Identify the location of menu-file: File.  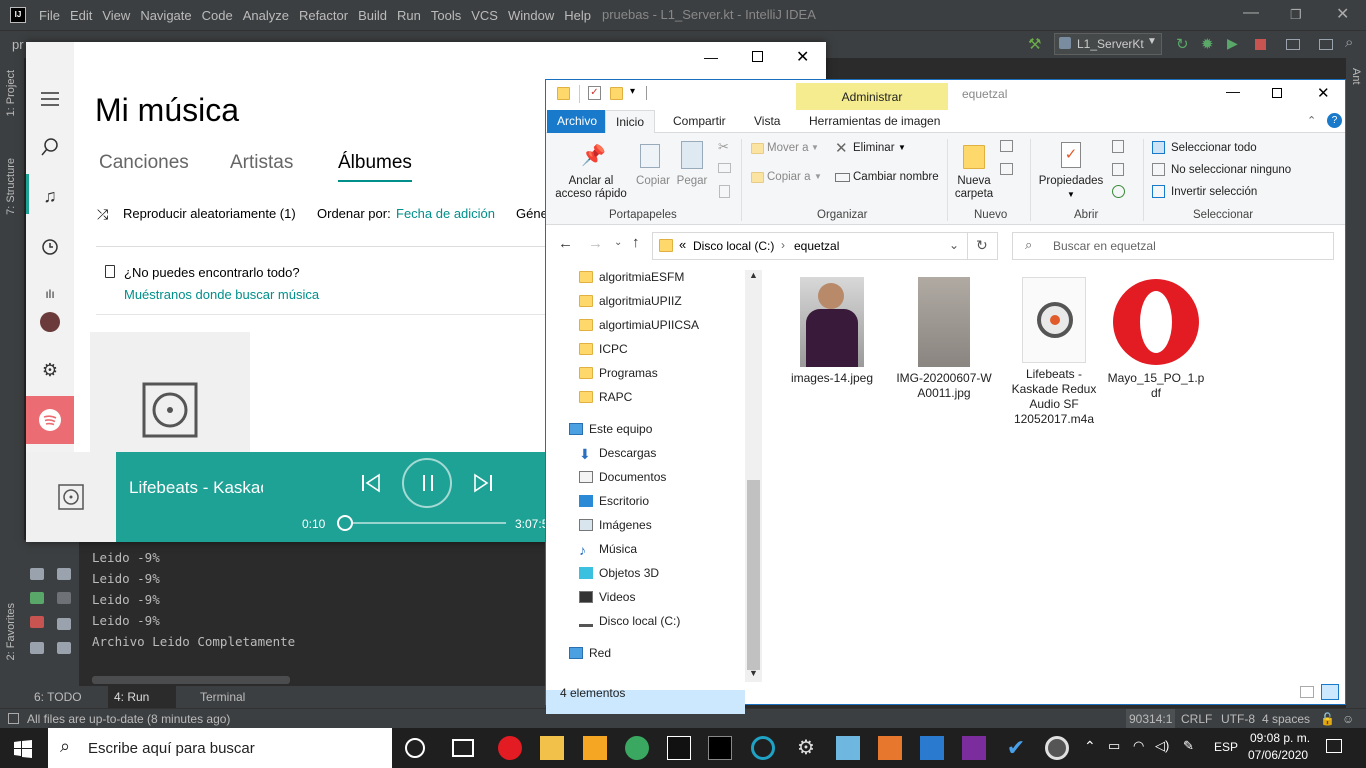
(49, 15).